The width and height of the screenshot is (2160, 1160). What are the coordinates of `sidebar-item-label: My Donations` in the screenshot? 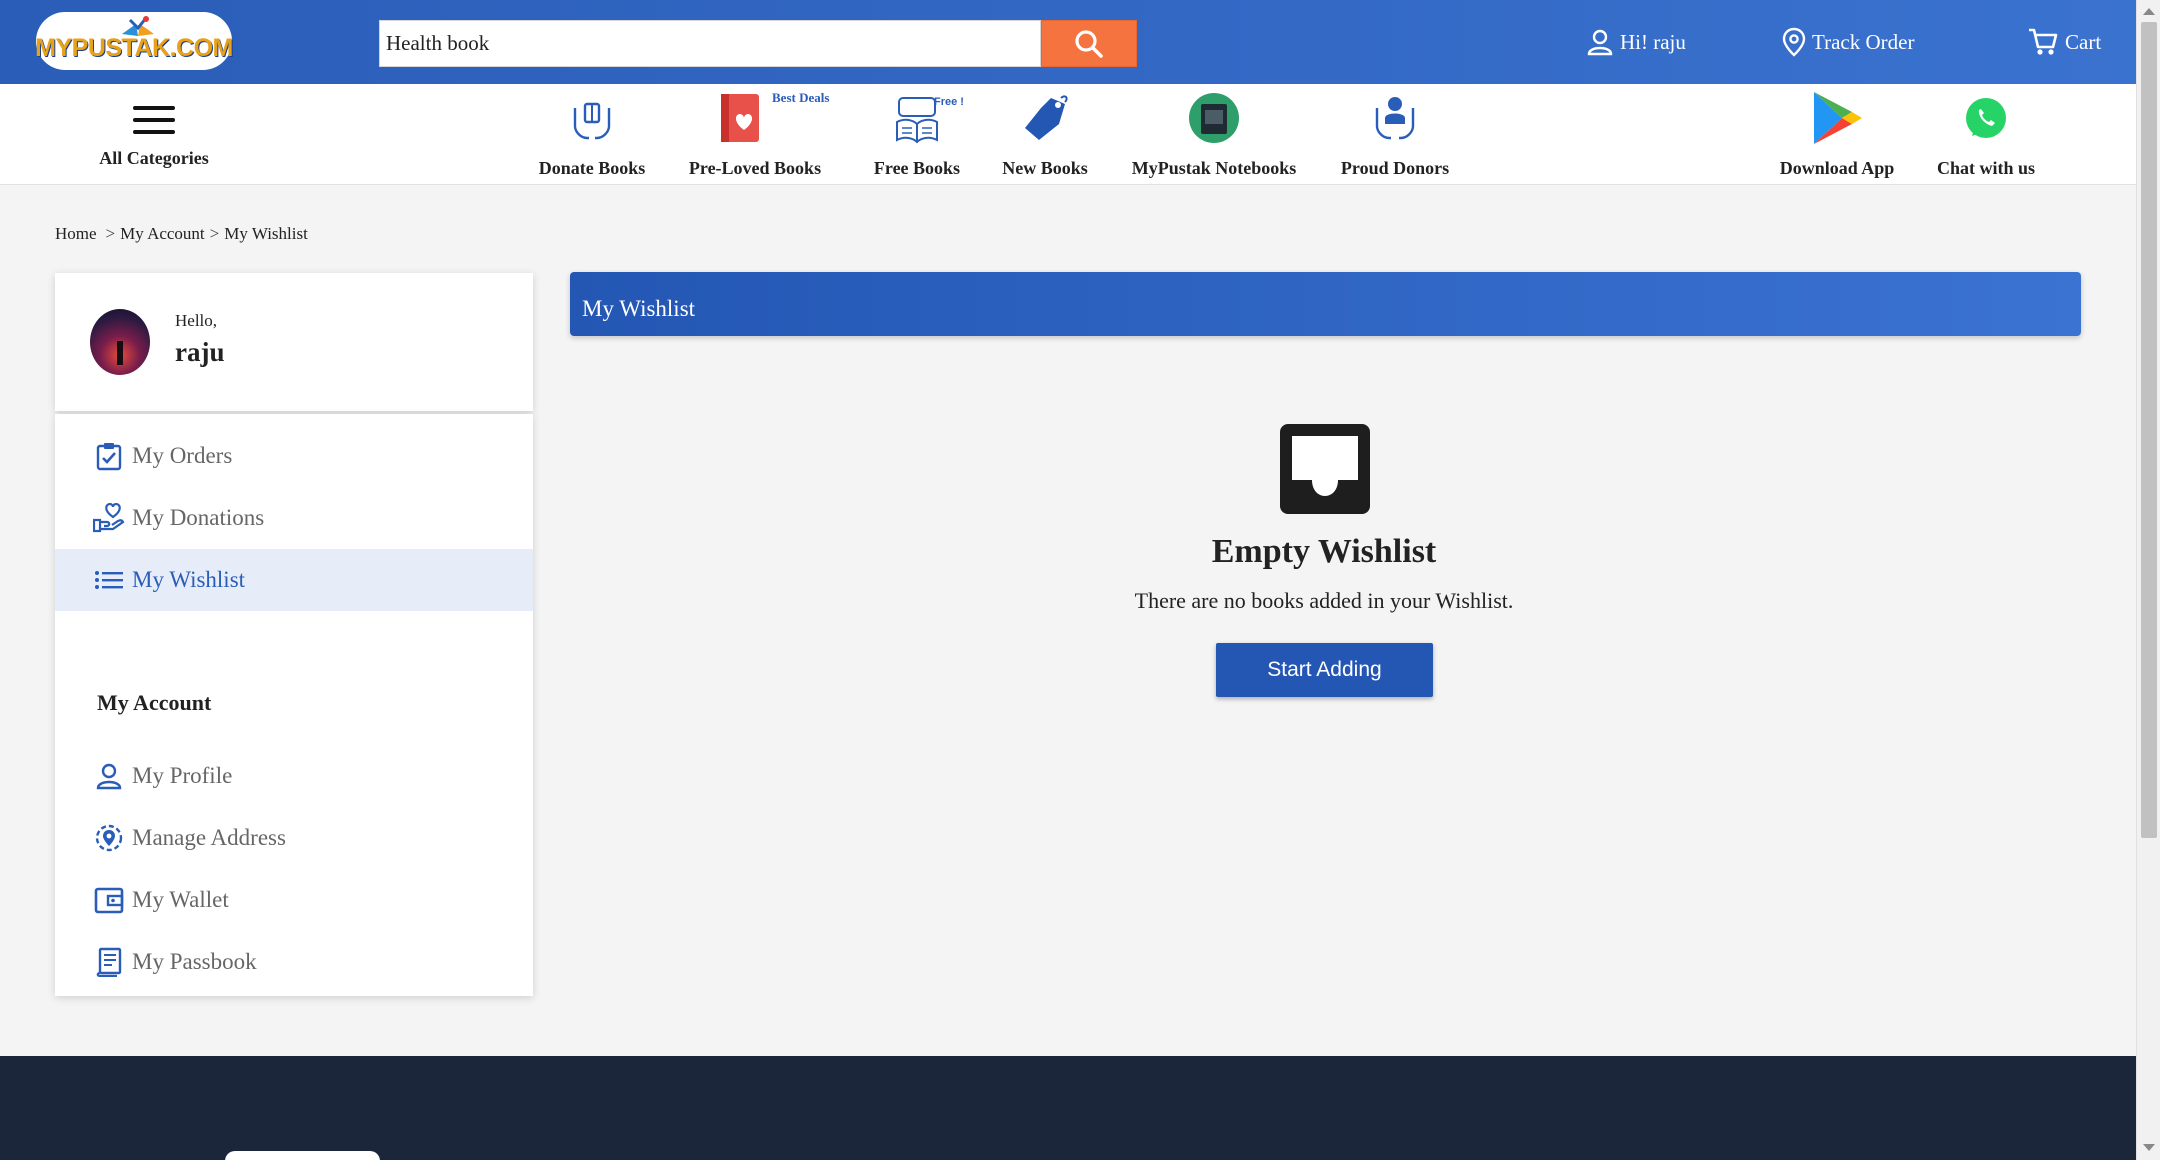 It's located at (198, 517).